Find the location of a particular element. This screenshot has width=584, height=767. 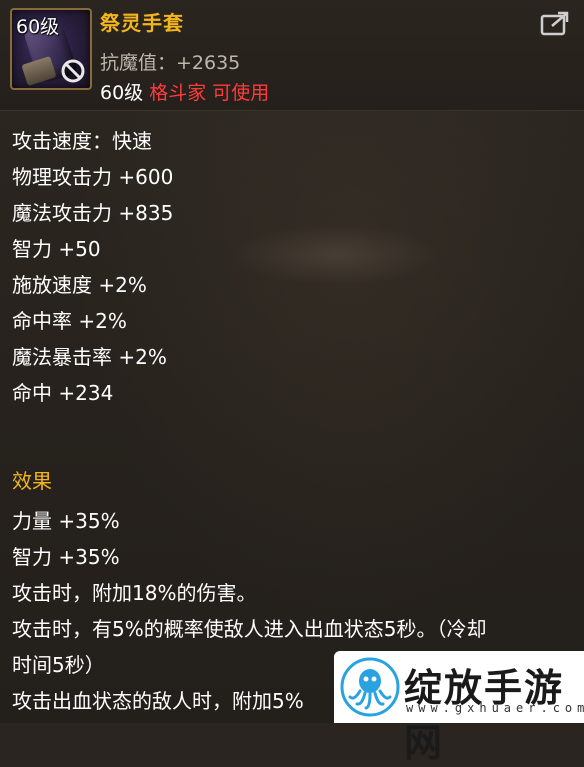

required-level: 60级 is located at coordinates (122, 93).